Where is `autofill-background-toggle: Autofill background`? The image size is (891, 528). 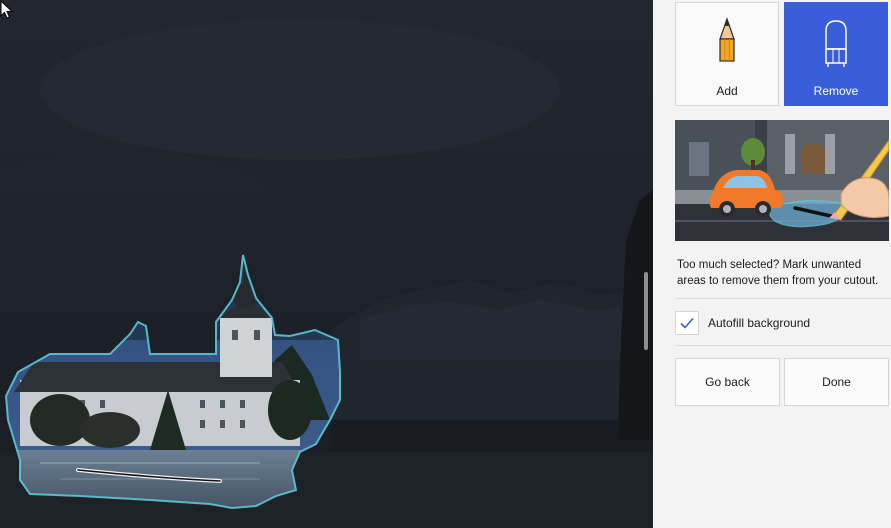
autofill-background-toggle: Autofill background is located at coordinates (742, 323).